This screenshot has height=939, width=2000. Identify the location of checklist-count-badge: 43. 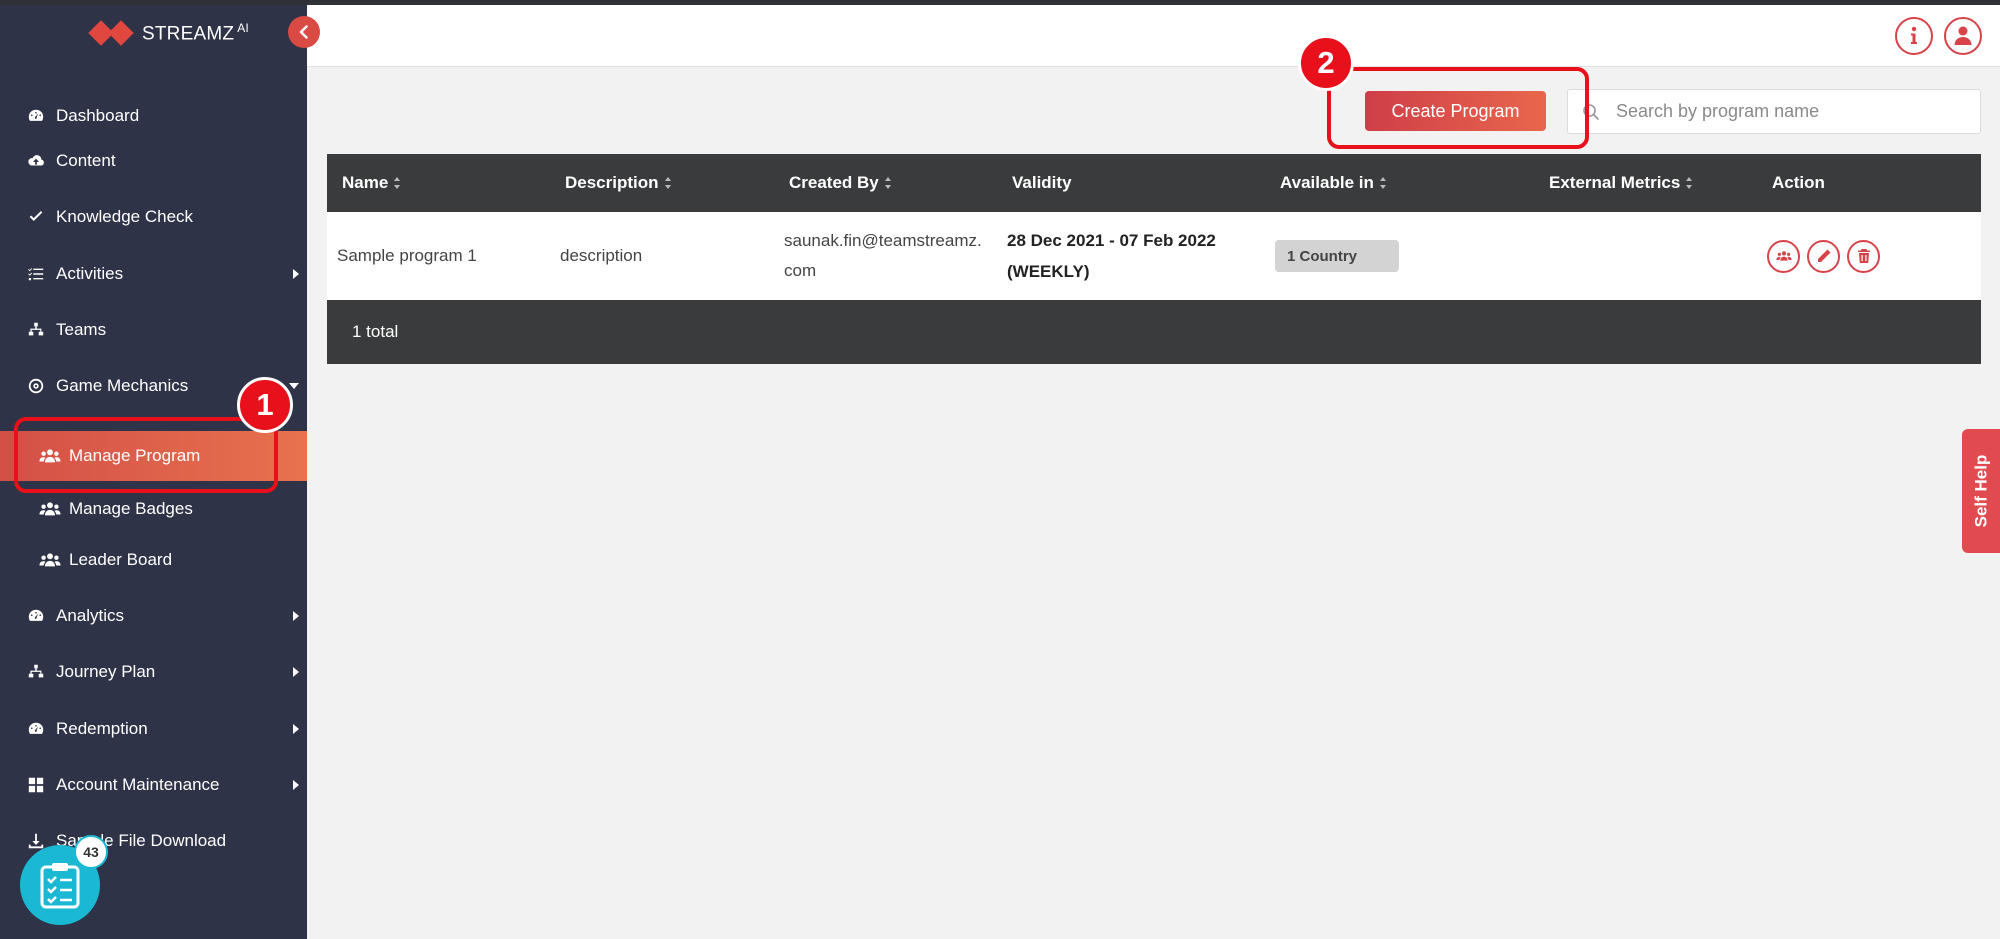
(91, 852).